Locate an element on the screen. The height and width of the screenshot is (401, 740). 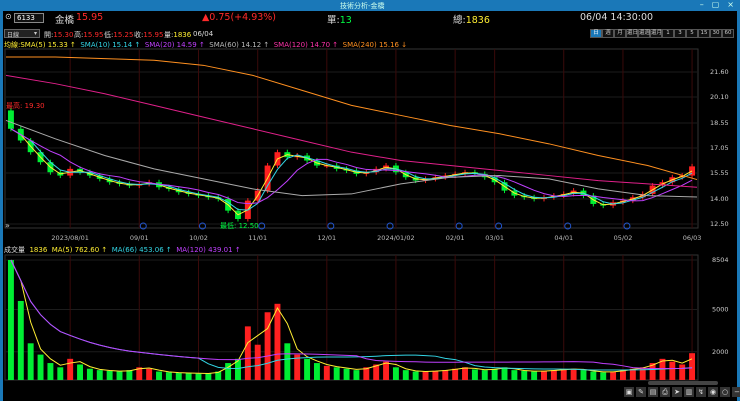
cursor-icon: ➤ is located at coordinates (677, 392).